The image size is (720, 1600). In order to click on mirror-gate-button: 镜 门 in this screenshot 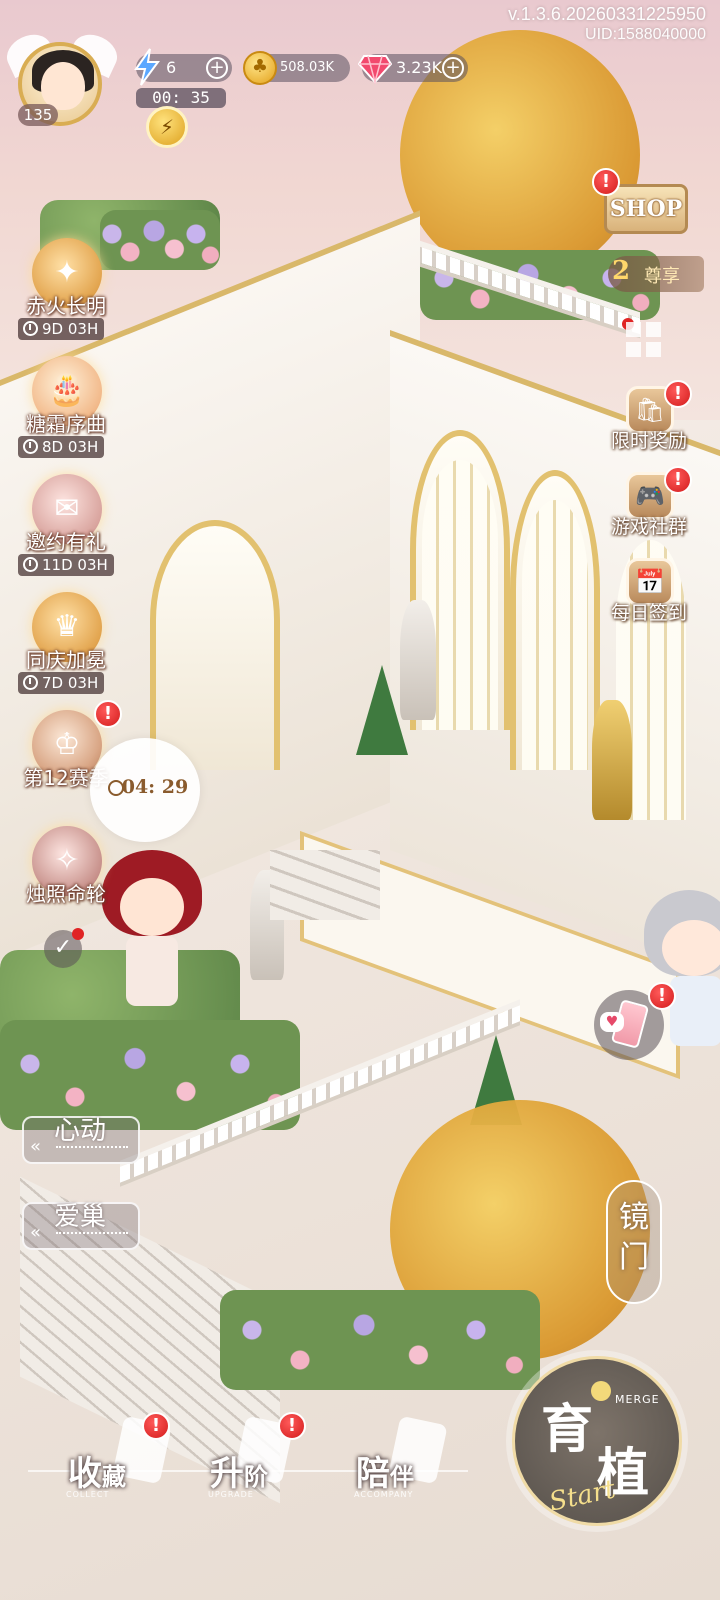, I will do `click(634, 1242)`.